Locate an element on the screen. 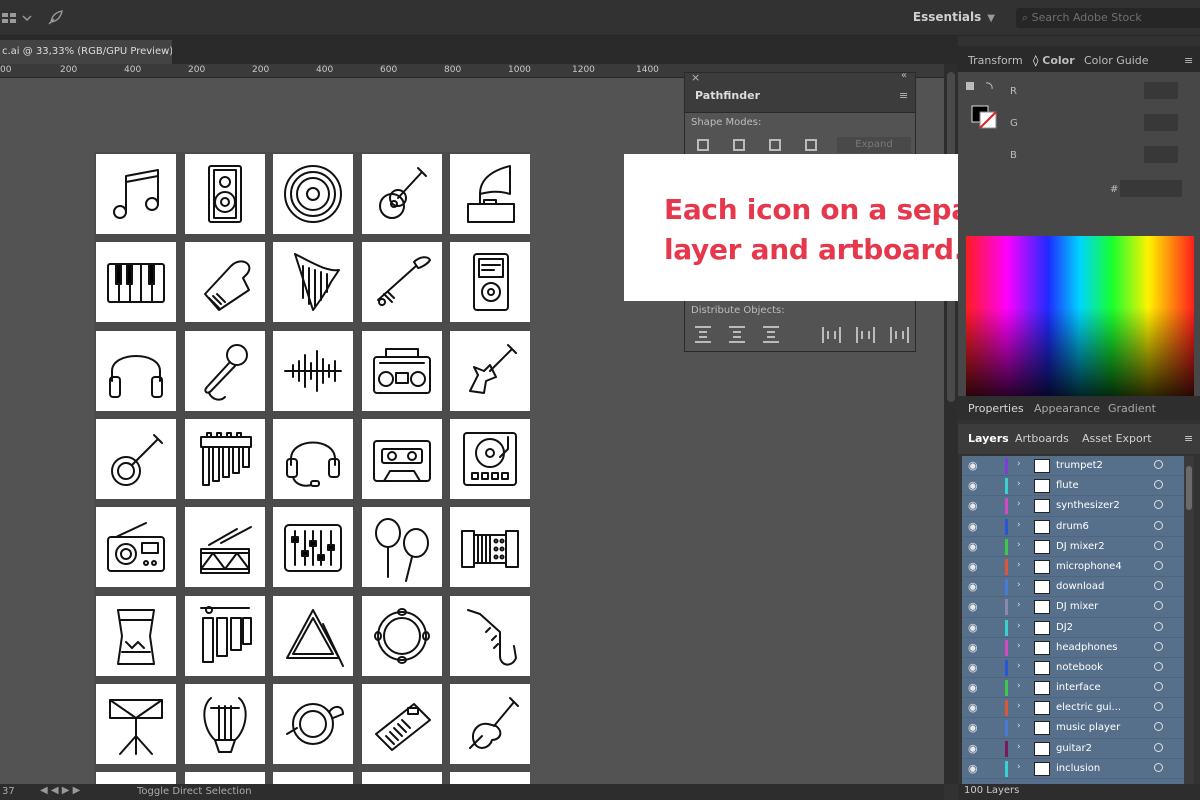  tab-color: ◊ Color is located at coordinates (1054, 60).